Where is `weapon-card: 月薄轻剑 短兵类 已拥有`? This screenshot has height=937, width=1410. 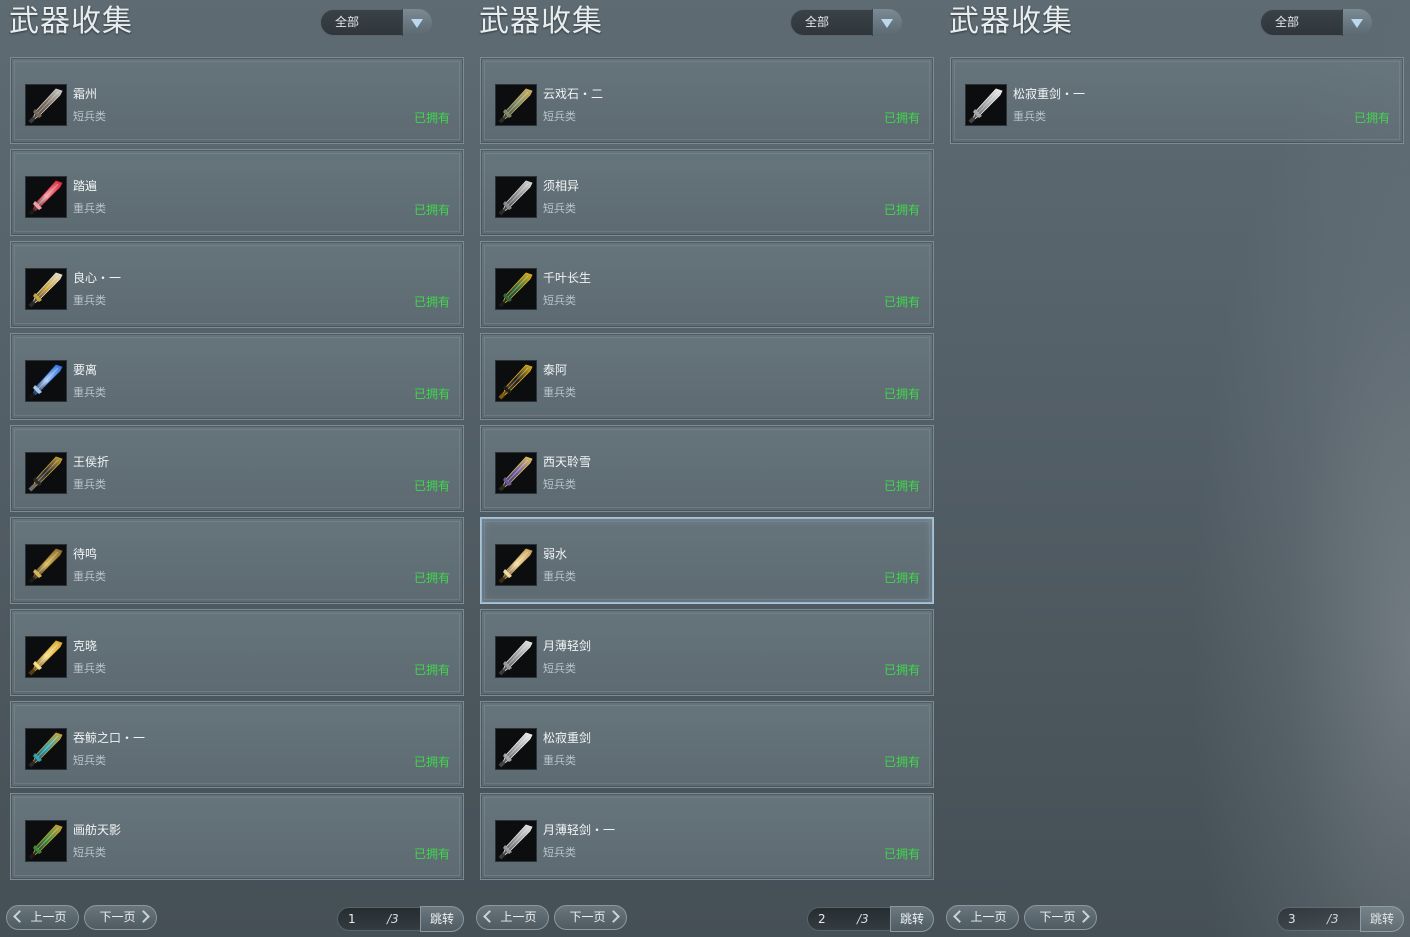 weapon-card: 月薄轻剑 短兵类 已拥有 is located at coordinates (707, 652).